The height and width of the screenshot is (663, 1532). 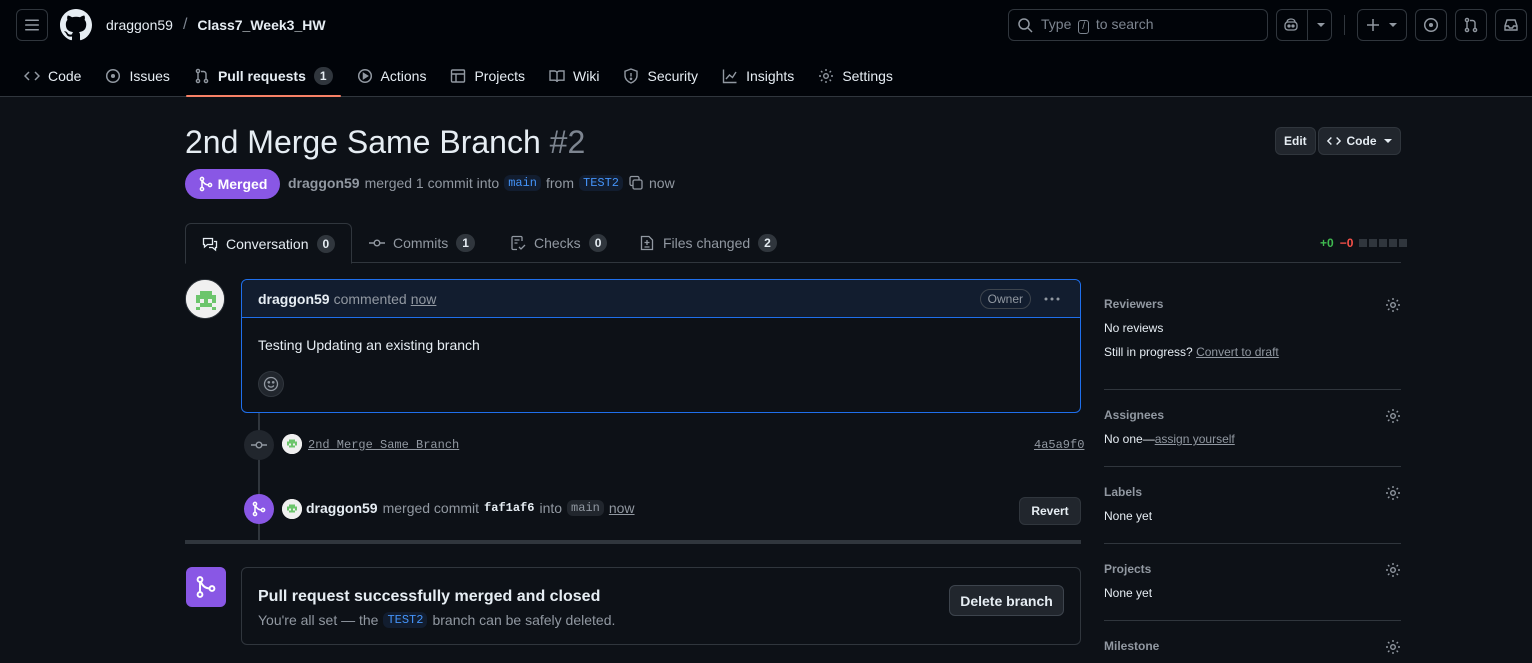 What do you see at coordinates (261, 25) in the screenshot?
I see `breadcrumb-repo: Class7_Week3_HW` at bounding box center [261, 25].